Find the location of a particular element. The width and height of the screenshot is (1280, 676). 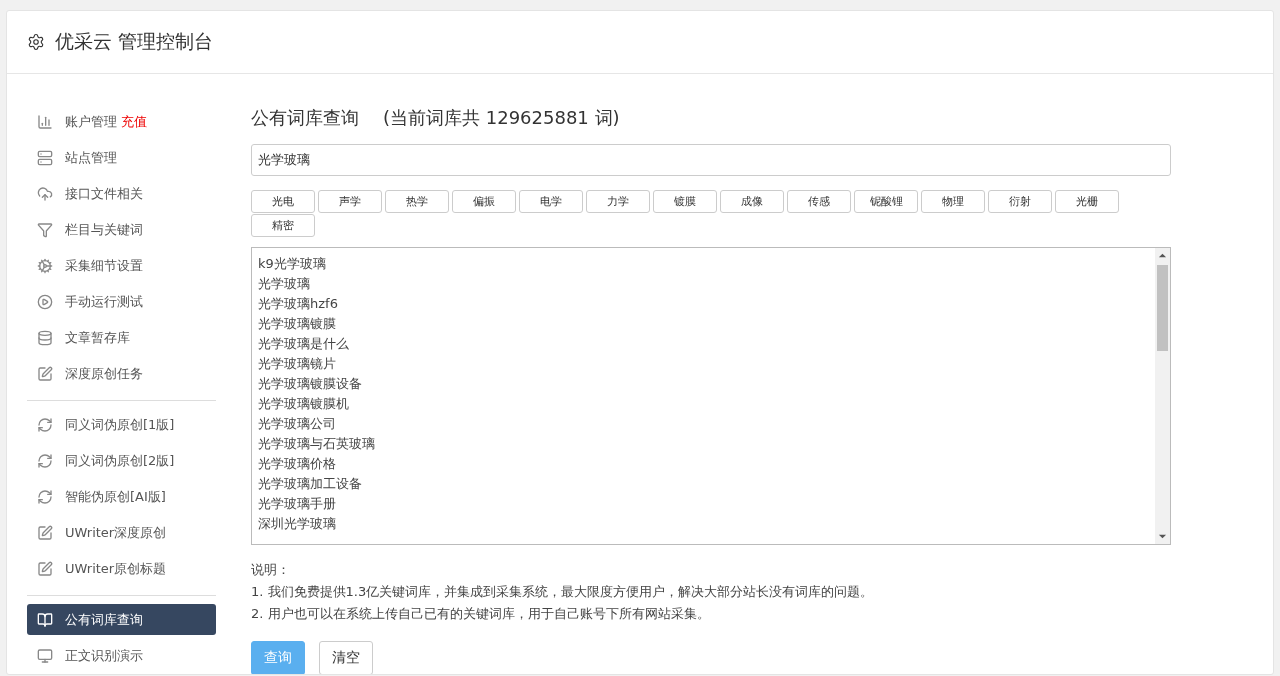

result-item: 光学玻璃与石英玻璃 is located at coordinates (703, 444).